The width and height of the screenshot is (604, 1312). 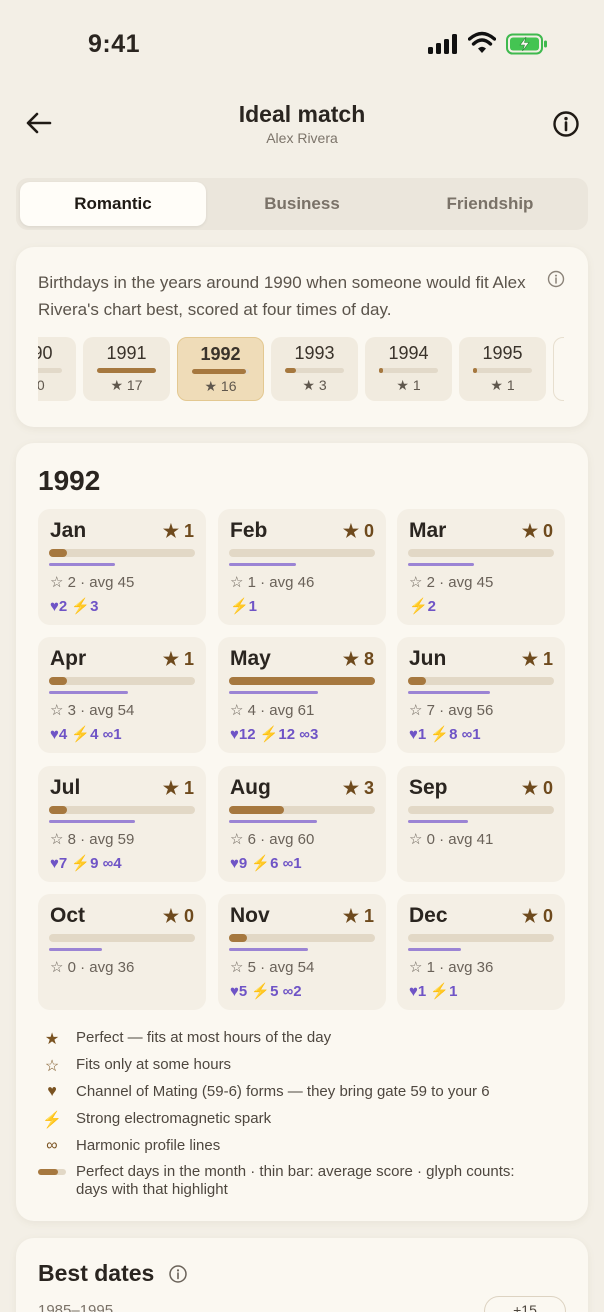 I want to click on bar-swatch-fill, so click(x=48, y=1172).